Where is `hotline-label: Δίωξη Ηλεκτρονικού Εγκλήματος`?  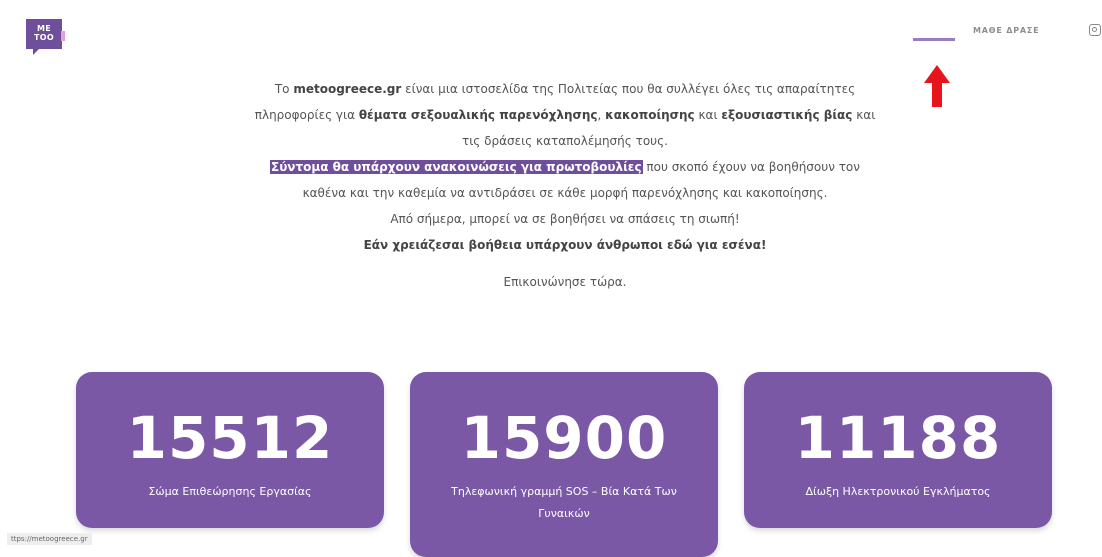
hotline-label: Δίωξη Ηλεκτρονικού Εγκλήματος is located at coordinates (898, 491).